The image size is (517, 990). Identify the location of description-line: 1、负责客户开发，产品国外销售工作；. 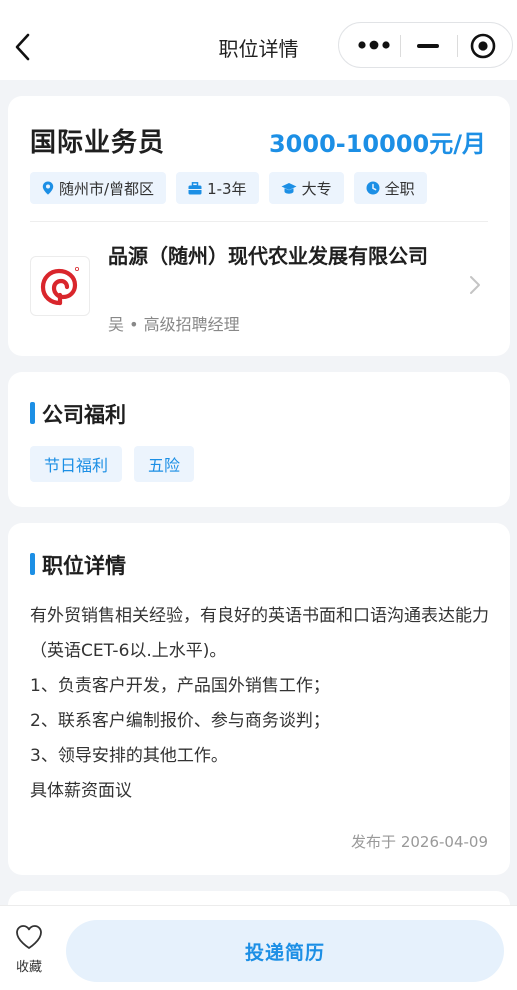
(180, 686).